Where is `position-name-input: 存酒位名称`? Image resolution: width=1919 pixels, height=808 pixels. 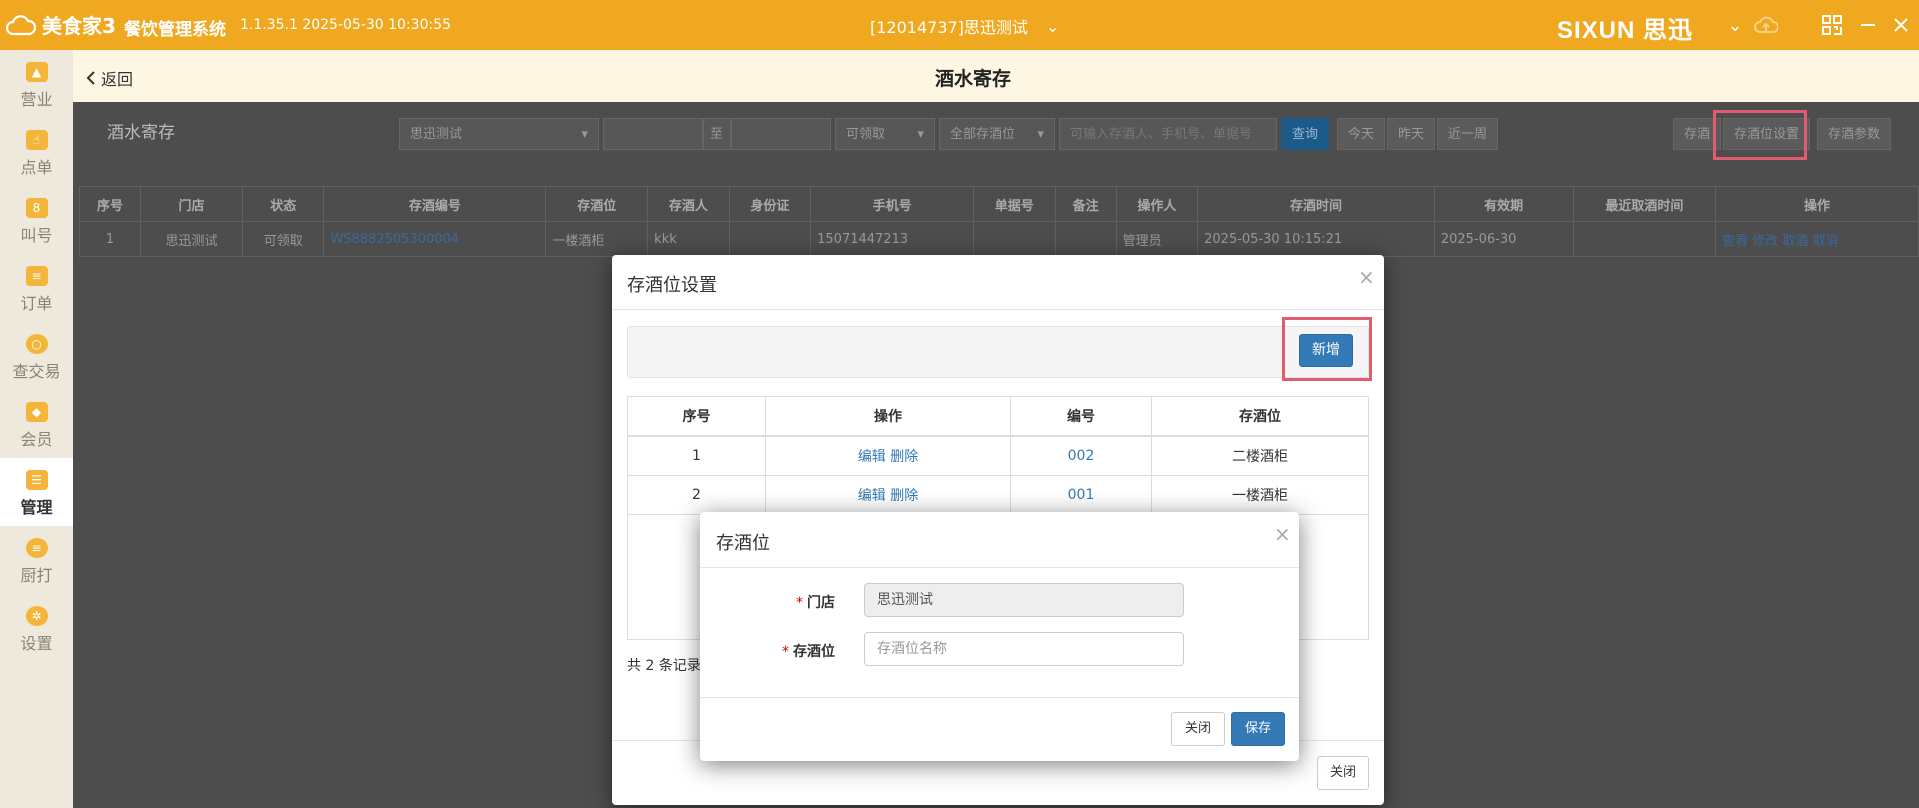
position-name-input: 存酒位名称 is located at coordinates (1024, 649).